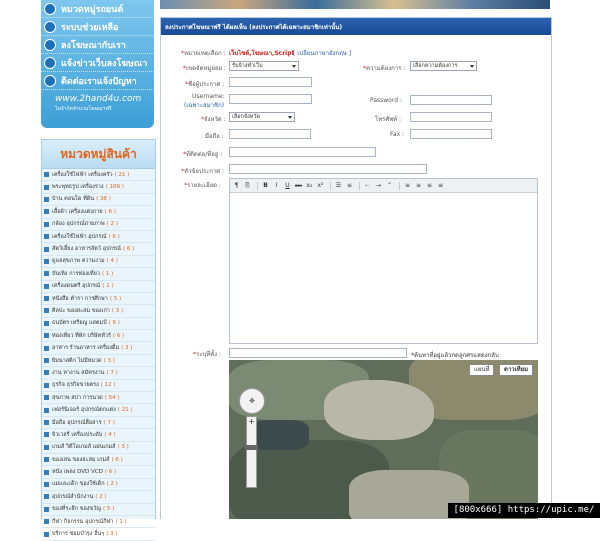 This screenshot has height=541, width=600. I want to click on menu-item-contact: ติดต่อเราแจ้งปัญหา, so click(97, 81).